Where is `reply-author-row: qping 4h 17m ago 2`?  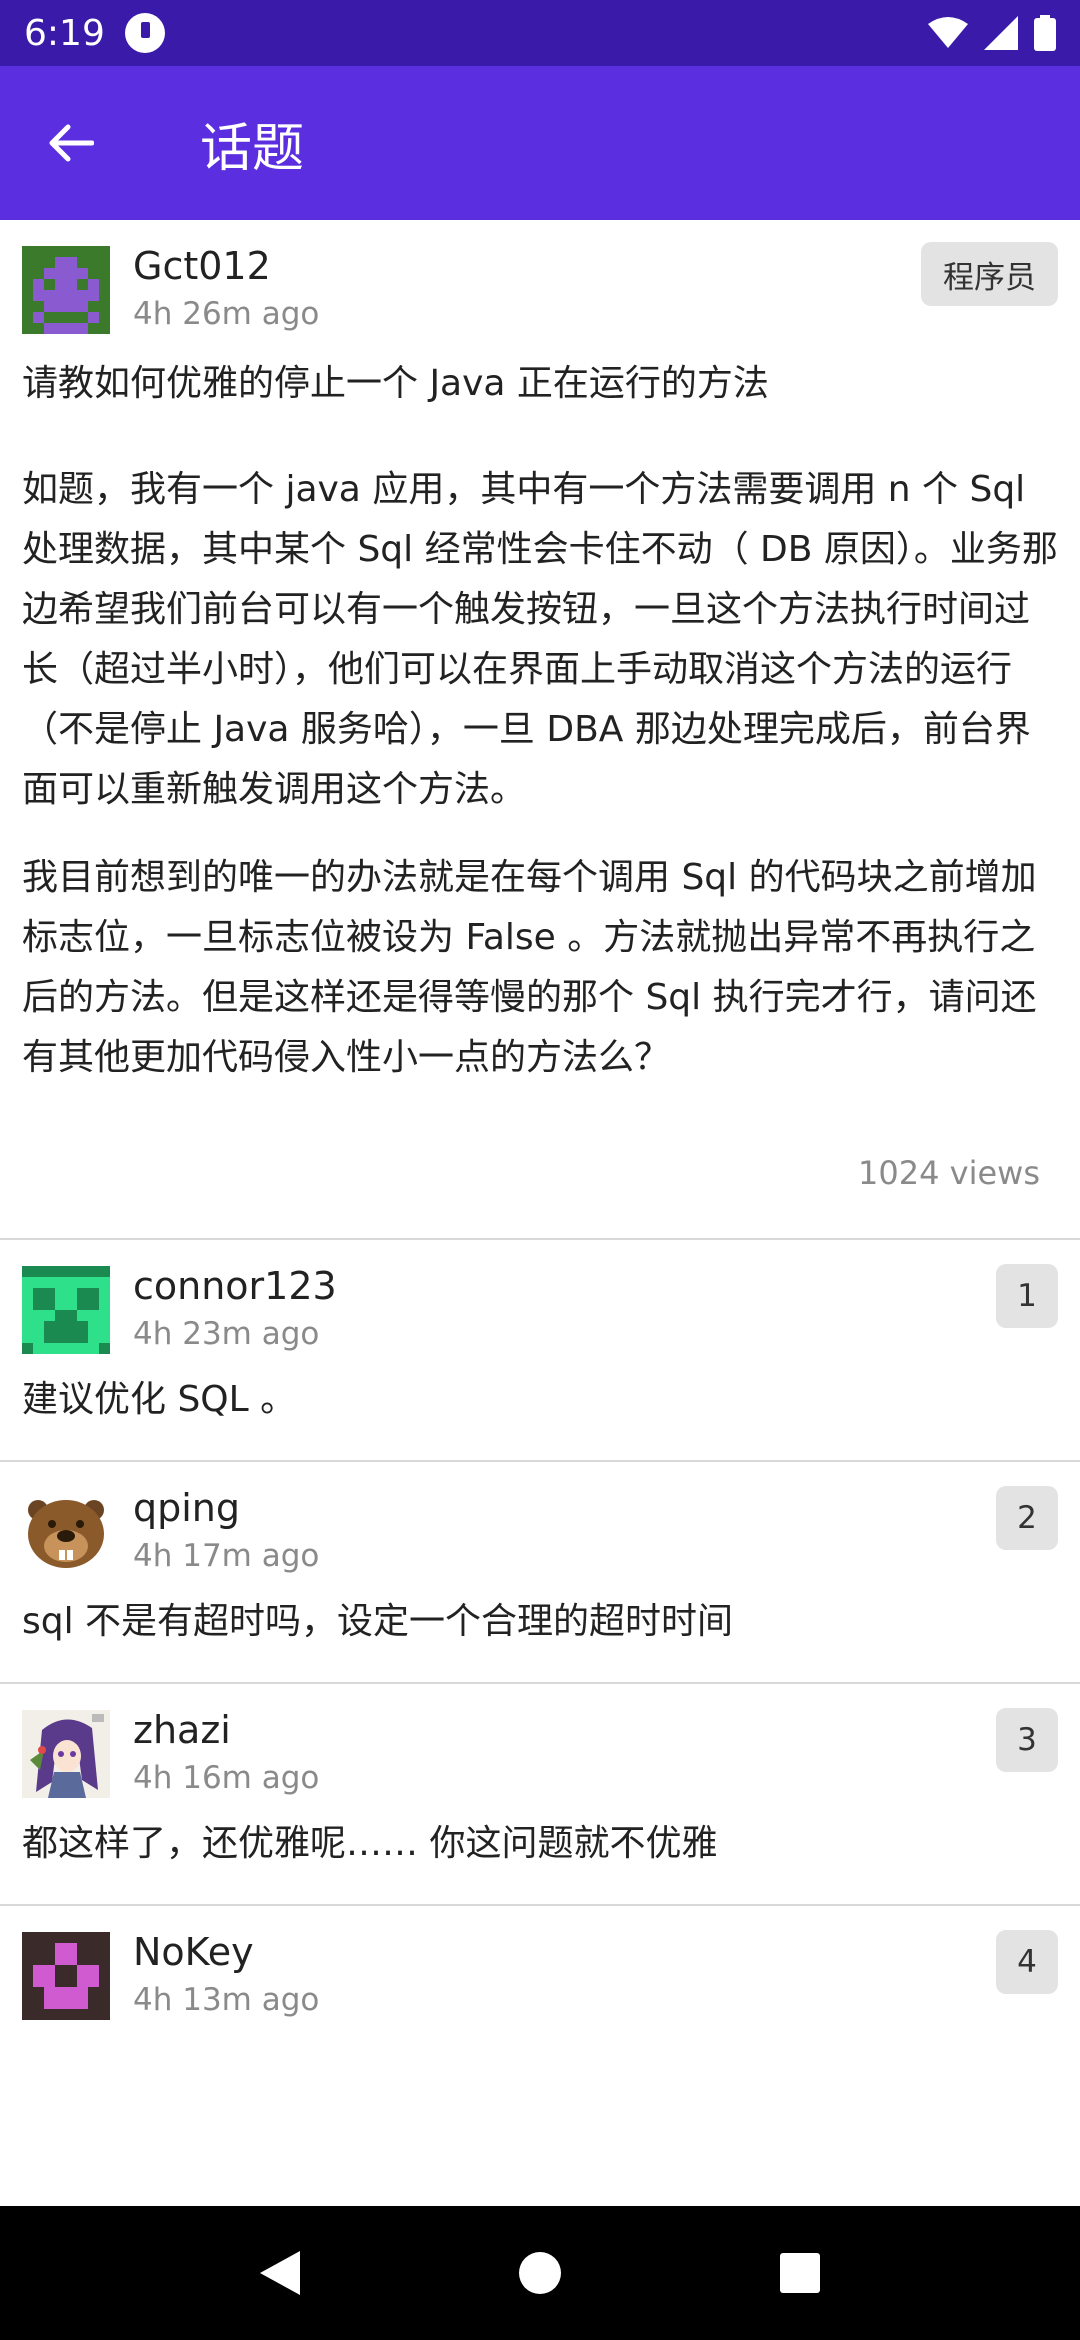 reply-author-row: qping 4h 17m ago 2 is located at coordinates (540, 1519).